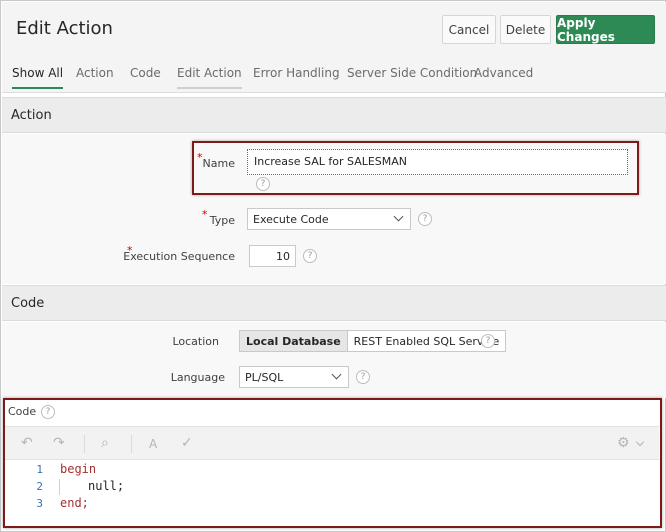  I want to click on execution-sequence-input: 10, so click(272, 256).